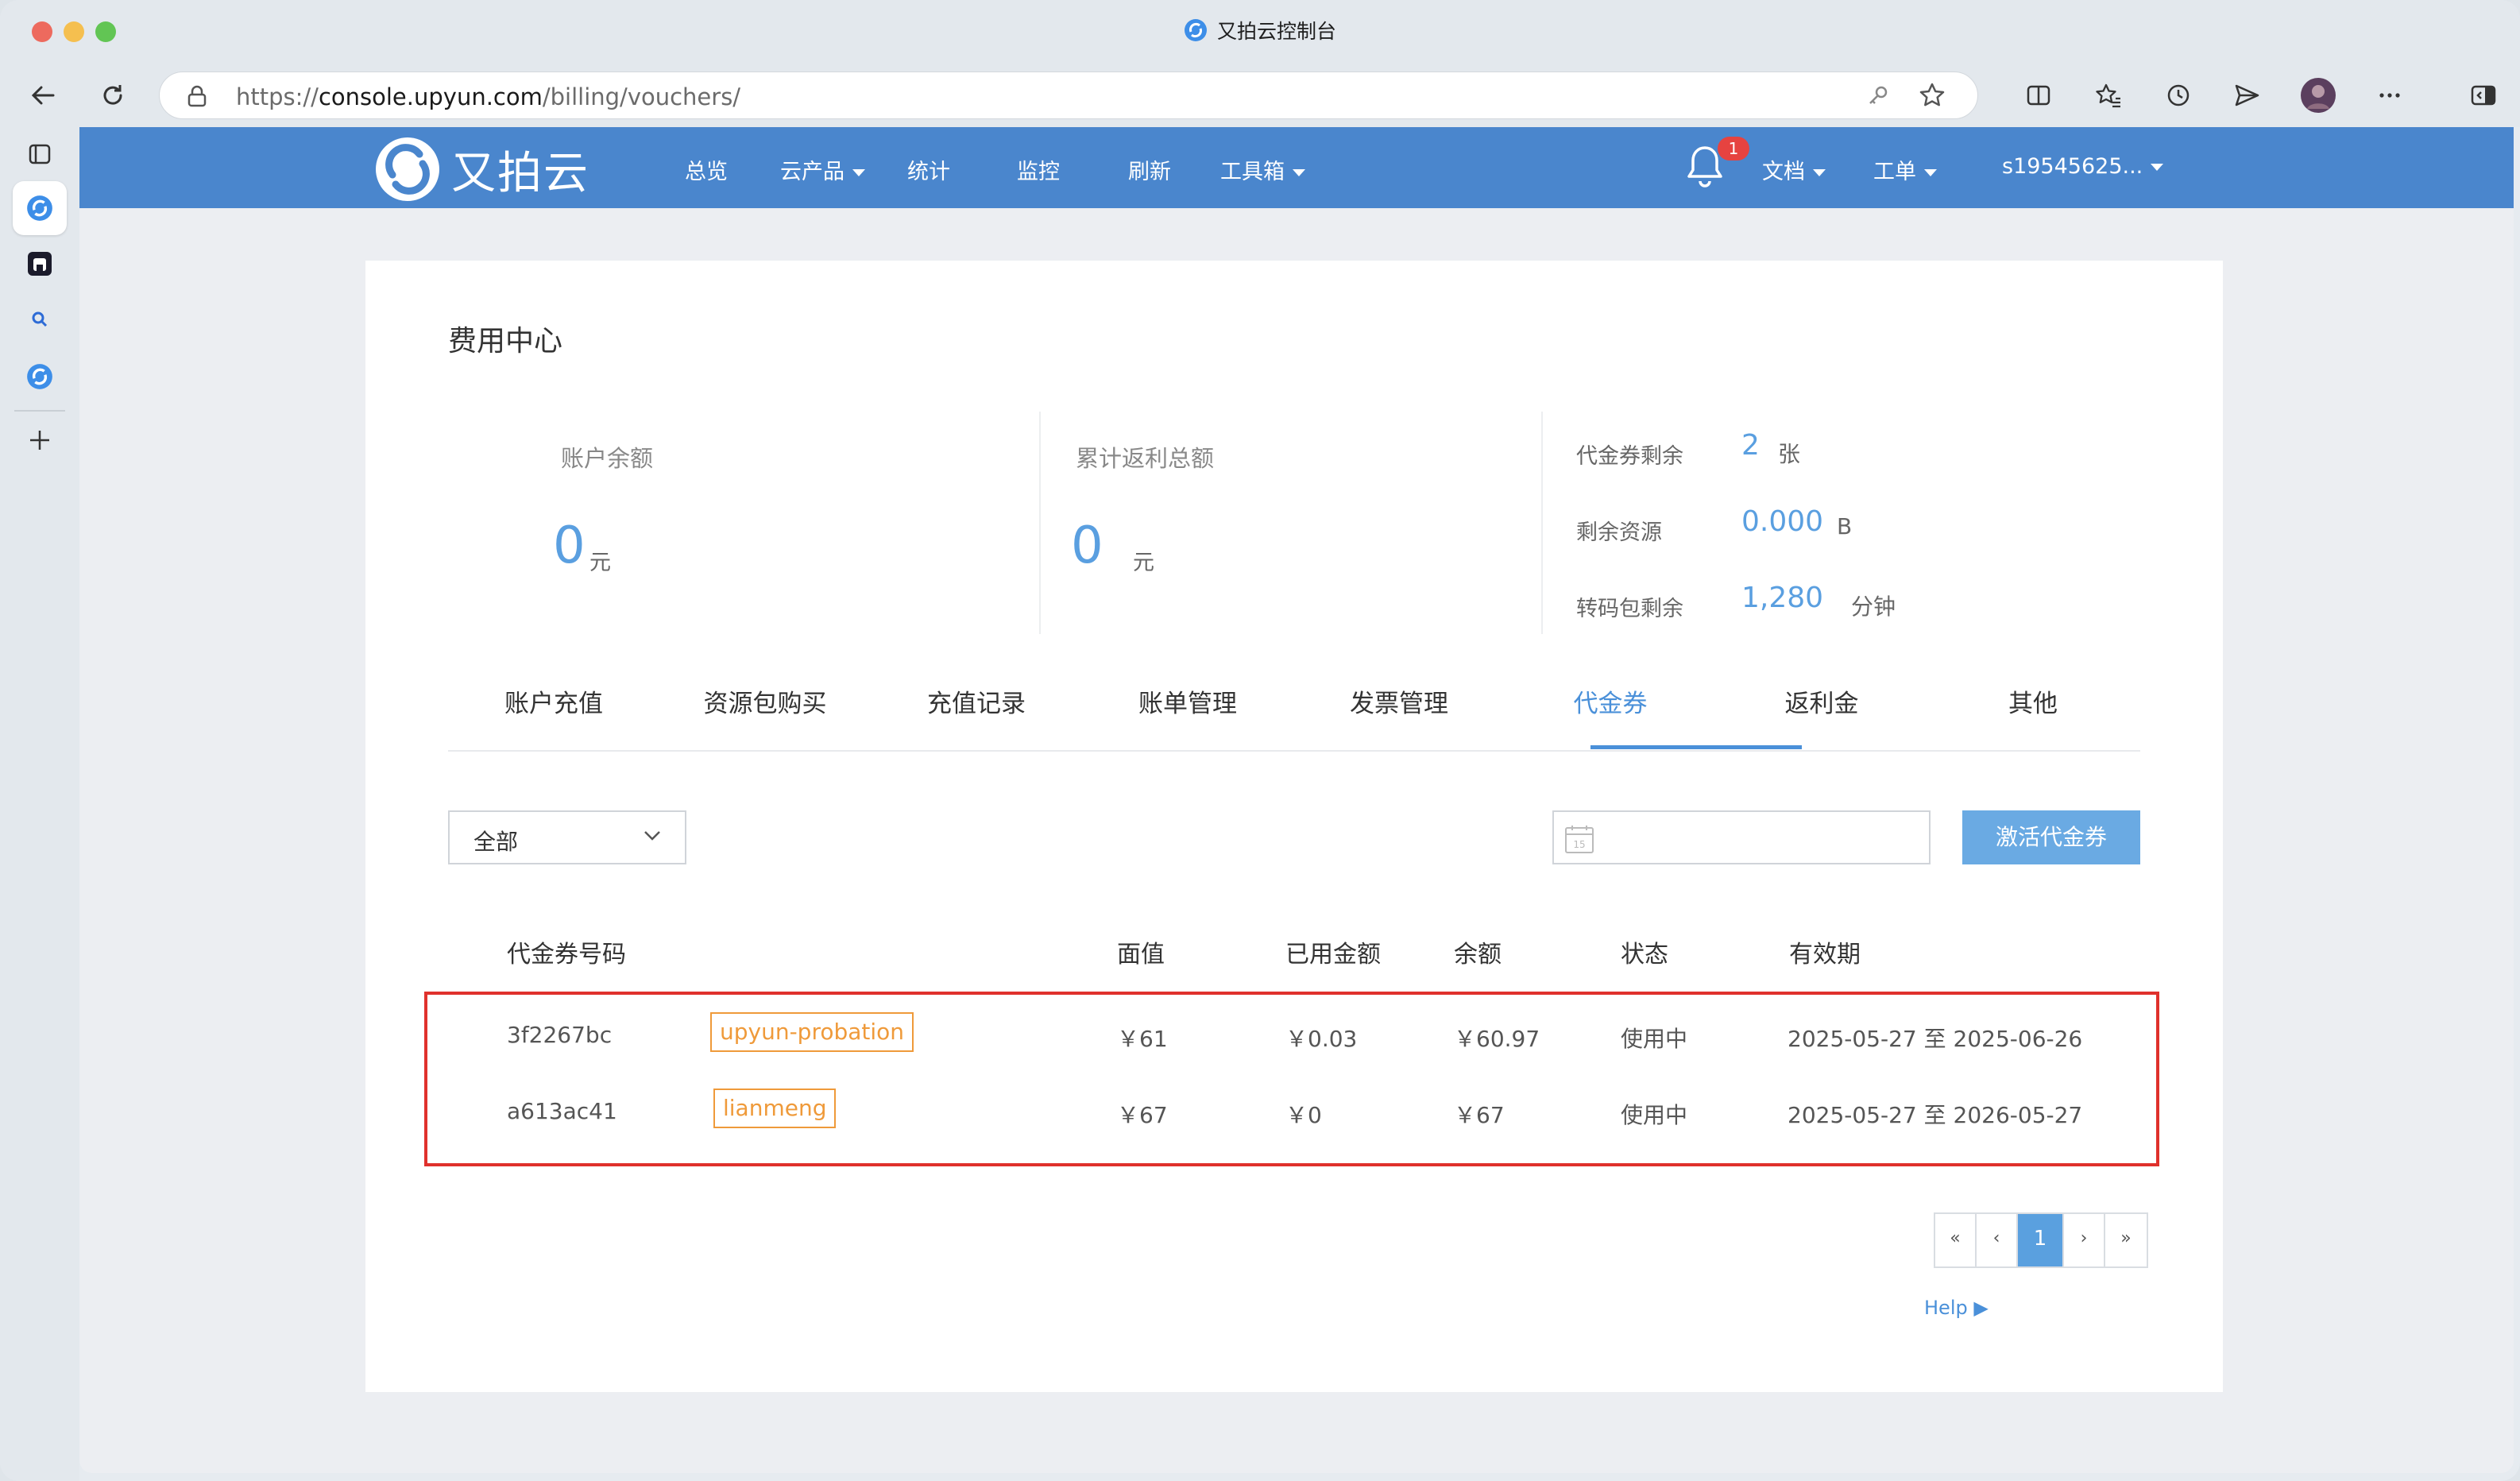 This screenshot has width=2520, height=1481. I want to click on row1-tag: upyun-probation, so click(812, 1032).